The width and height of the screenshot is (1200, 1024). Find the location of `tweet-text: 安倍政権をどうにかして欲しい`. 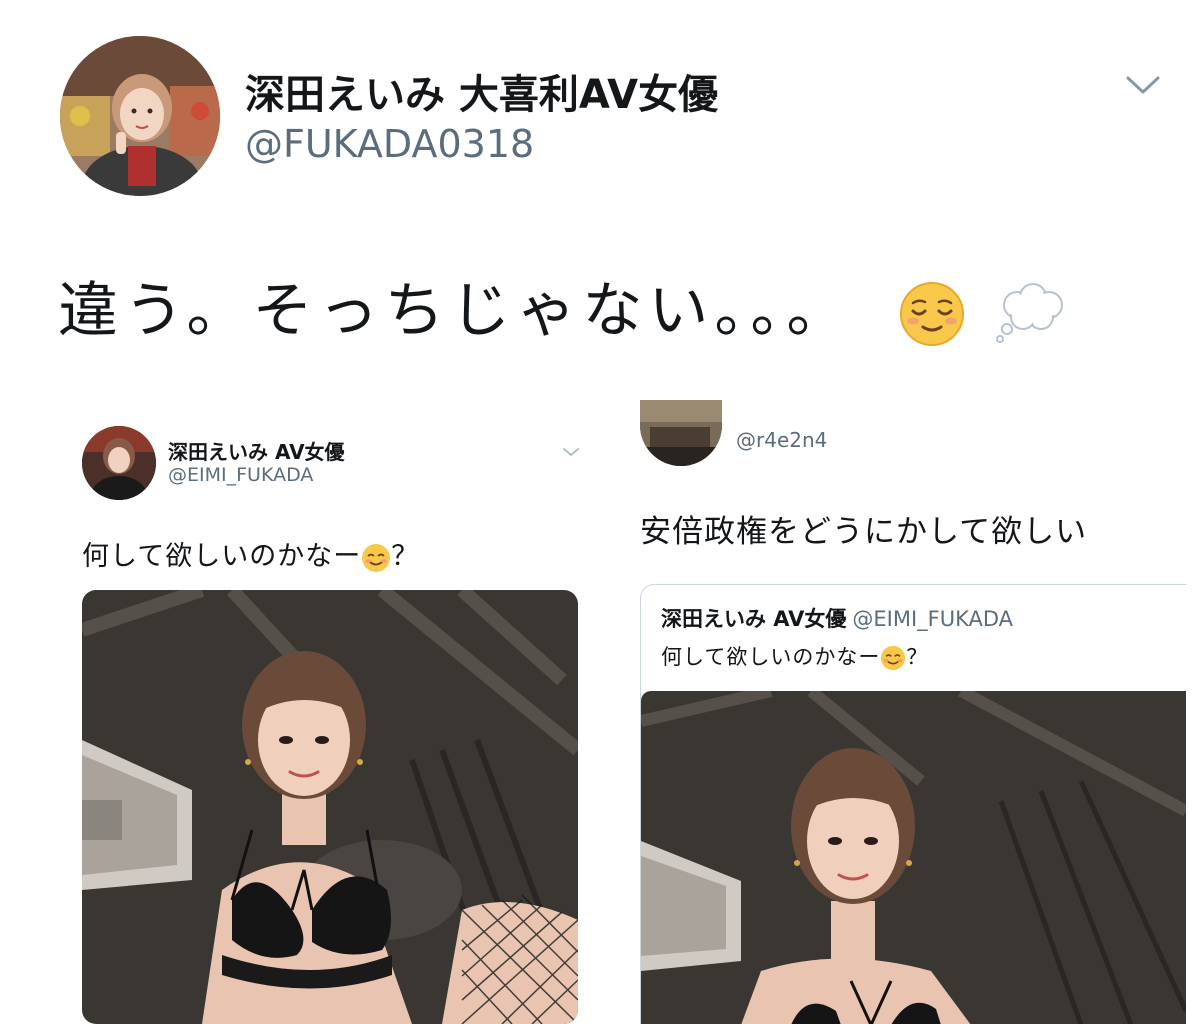

tweet-text: 安倍政権をどうにかして欲しい is located at coordinates (864, 532).